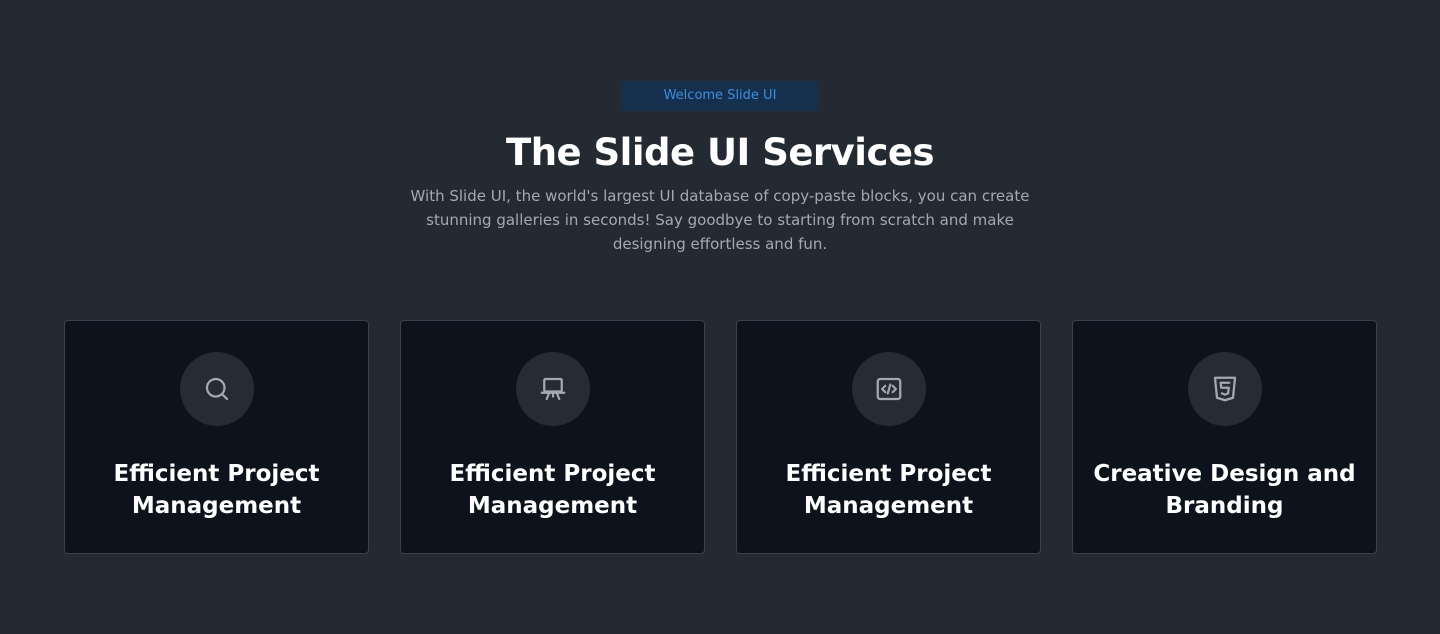 This screenshot has width=1440, height=634. I want to click on presentation-icon, so click(553, 389).